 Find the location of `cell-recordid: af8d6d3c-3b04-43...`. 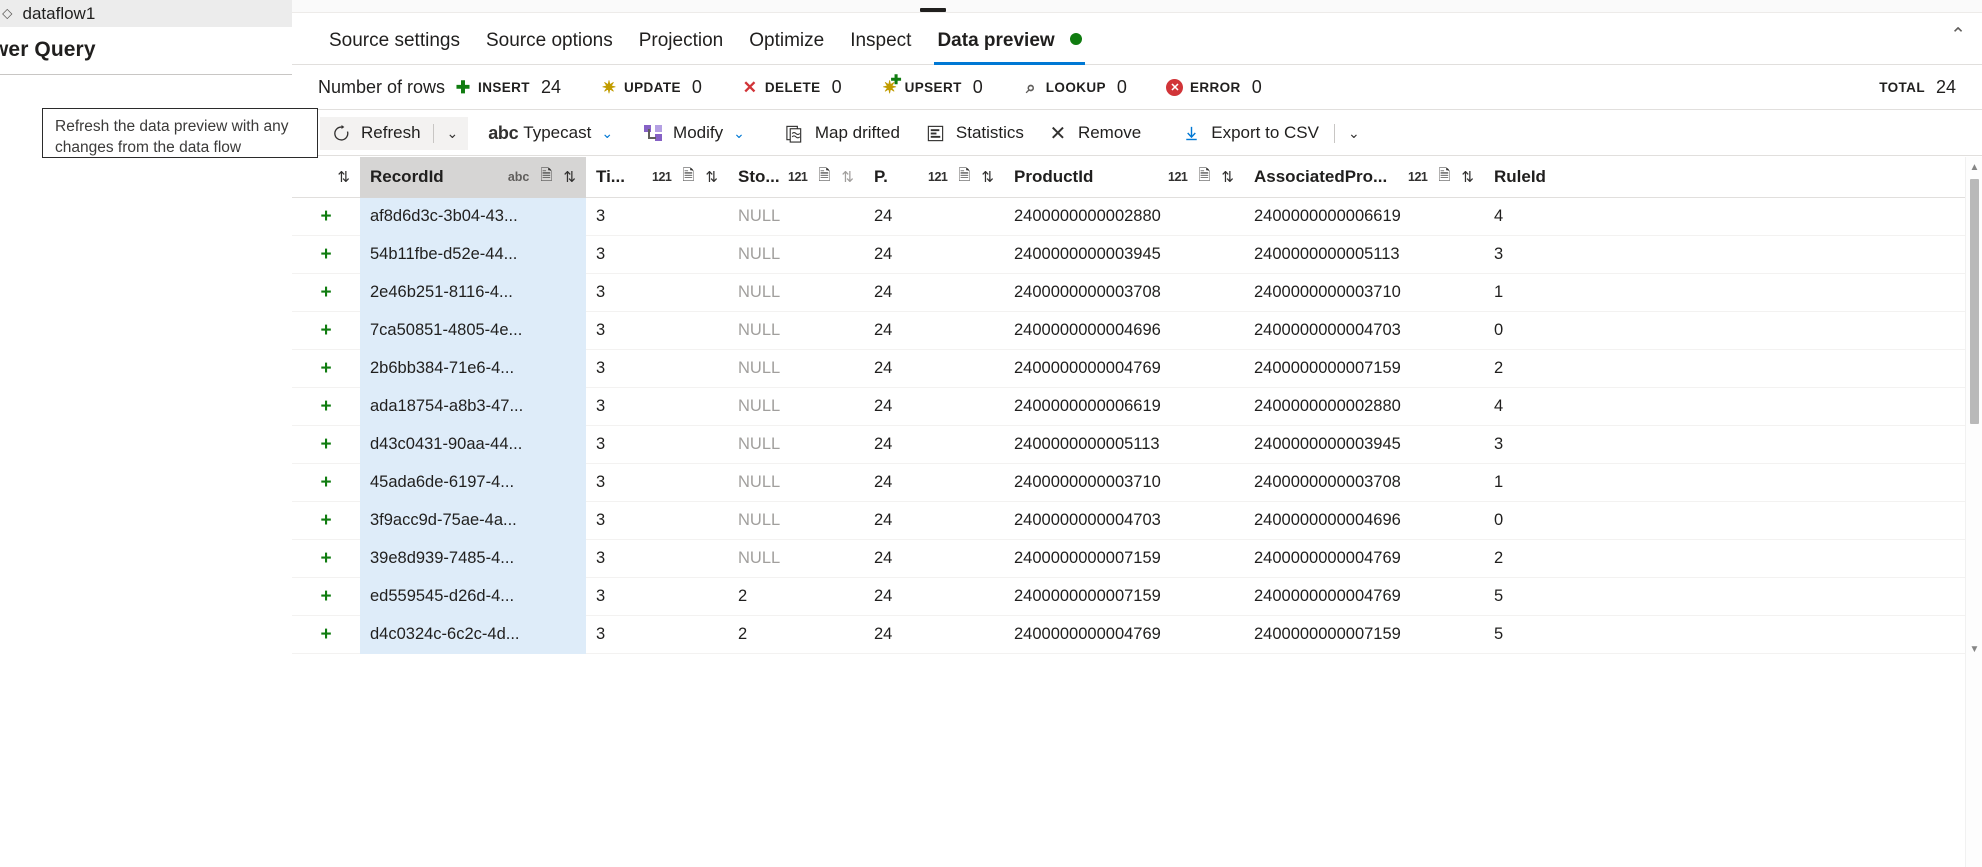

cell-recordid: af8d6d3c-3b04-43... is located at coordinates (473, 216).